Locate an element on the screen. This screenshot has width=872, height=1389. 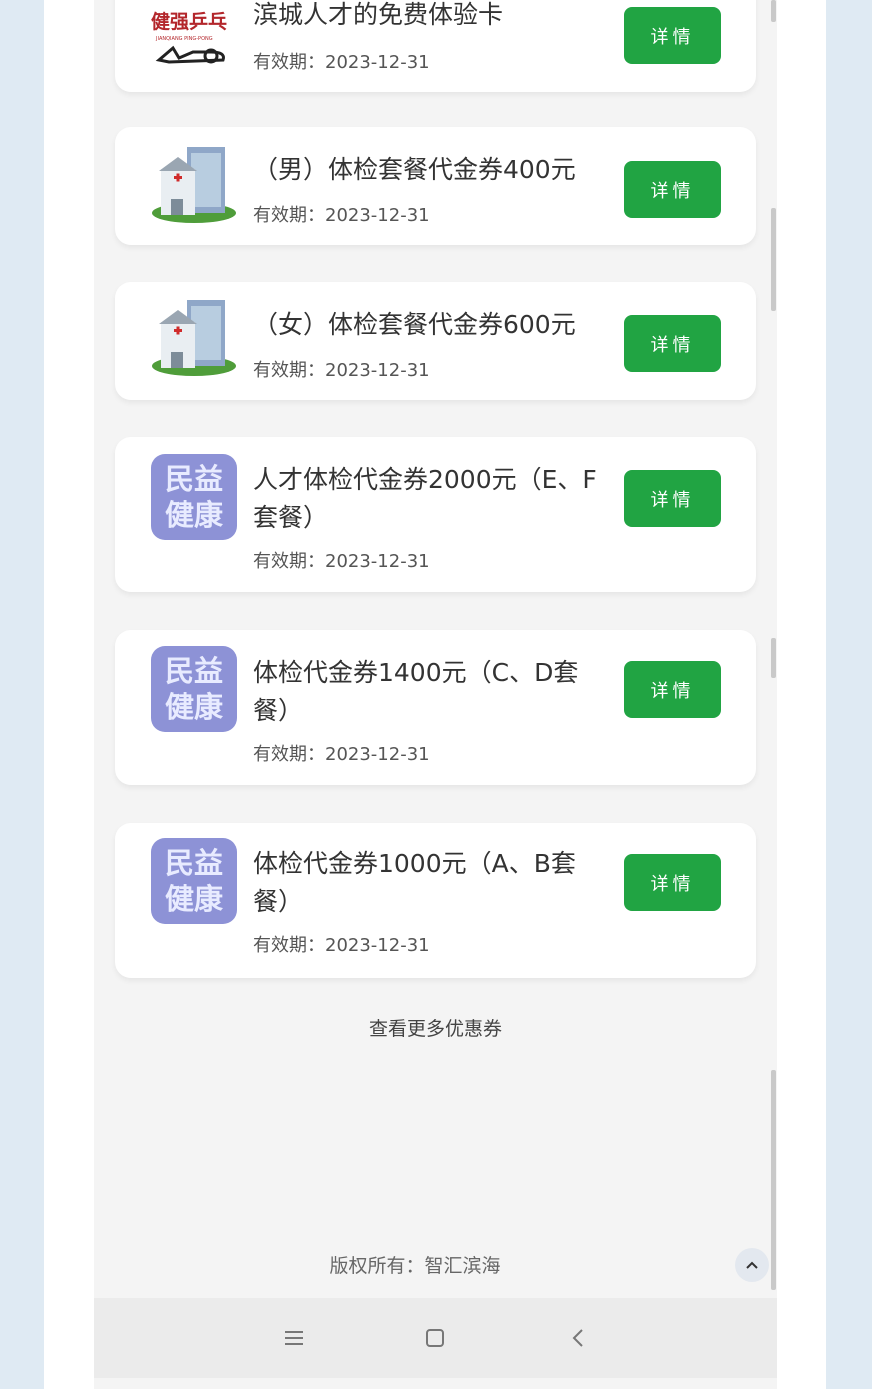
coupon-title: 人才体检代金券2000元（E、F套餐） is located at coordinates (425, 498).